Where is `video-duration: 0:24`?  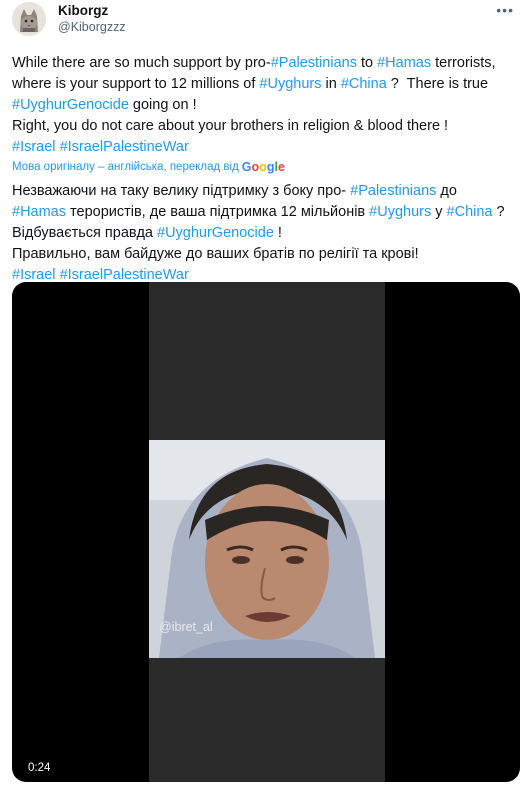 video-duration: 0:24 is located at coordinates (39, 768).